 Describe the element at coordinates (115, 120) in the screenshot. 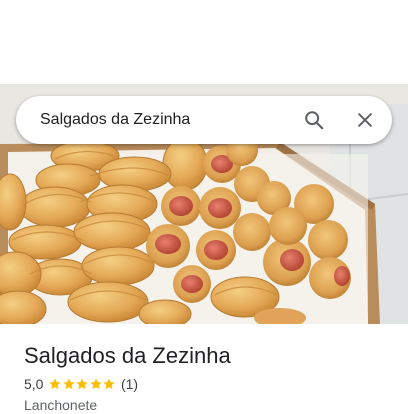

I see `search-input: Salgados da Zezinha` at that location.